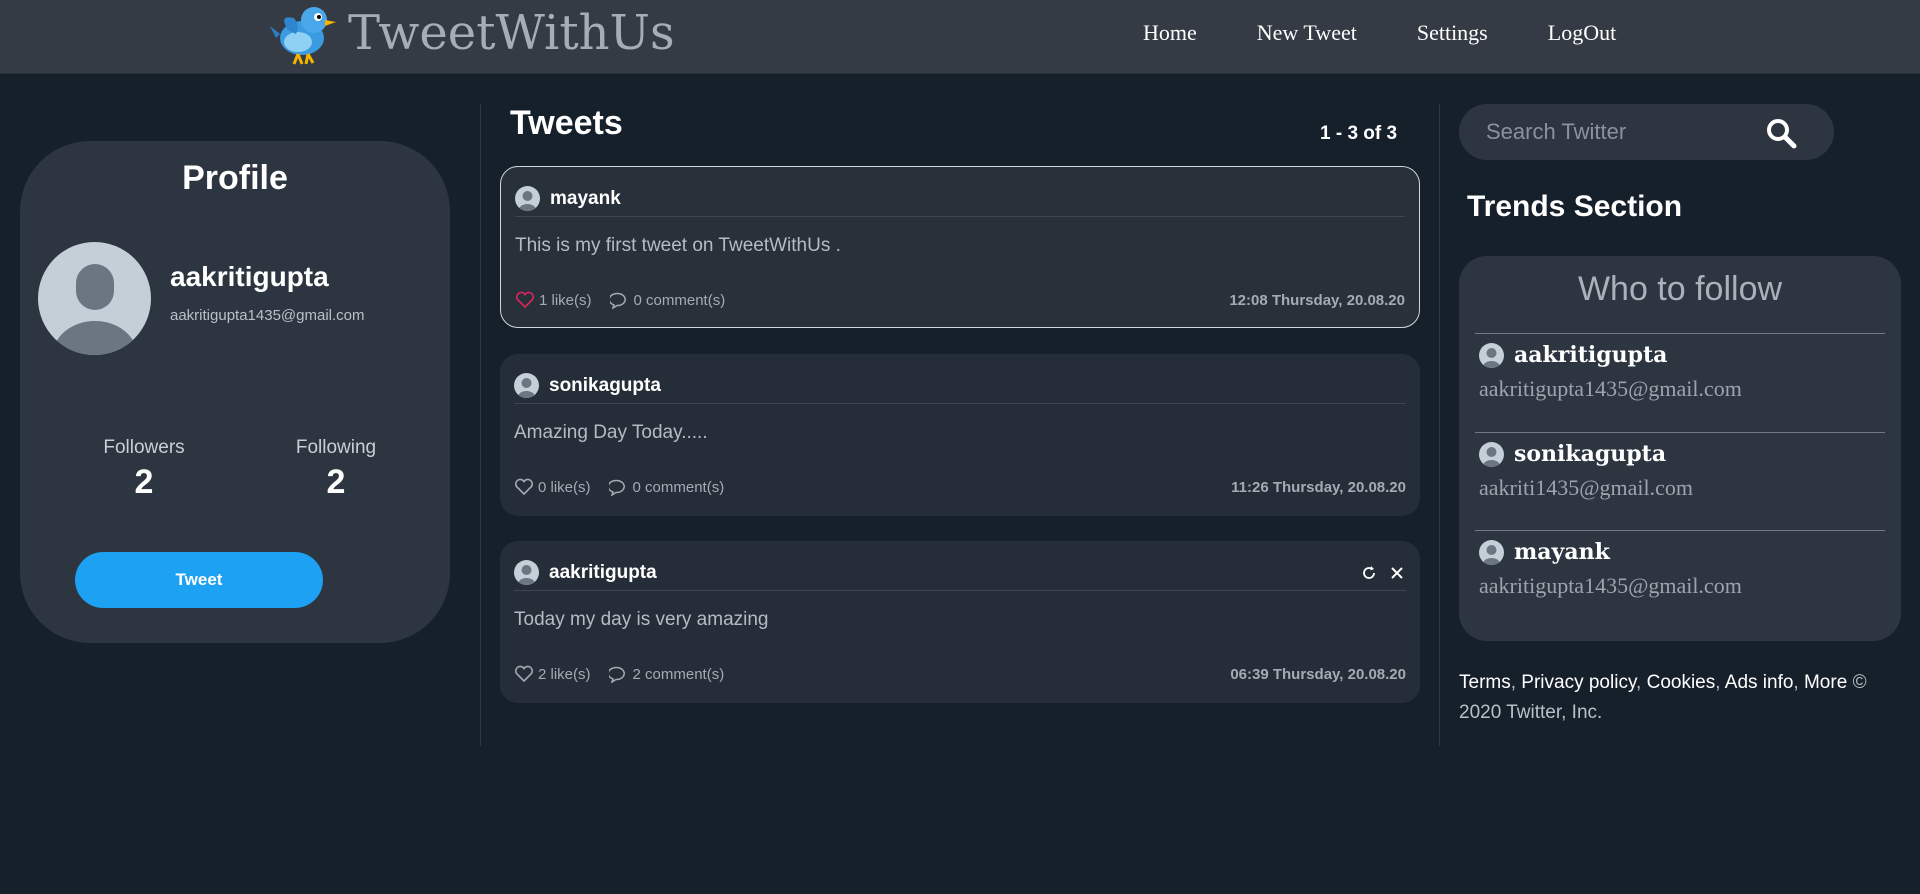 The height and width of the screenshot is (894, 1920). I want to click on following-label: Following, so click(336, 447).